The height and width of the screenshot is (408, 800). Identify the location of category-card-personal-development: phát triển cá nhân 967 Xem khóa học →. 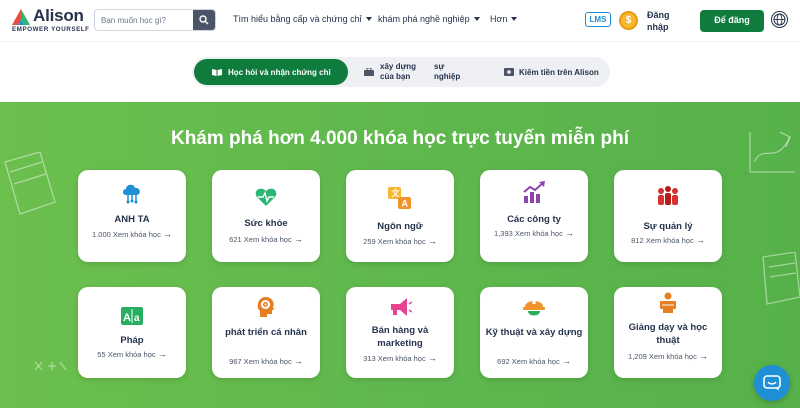
(266, 332).